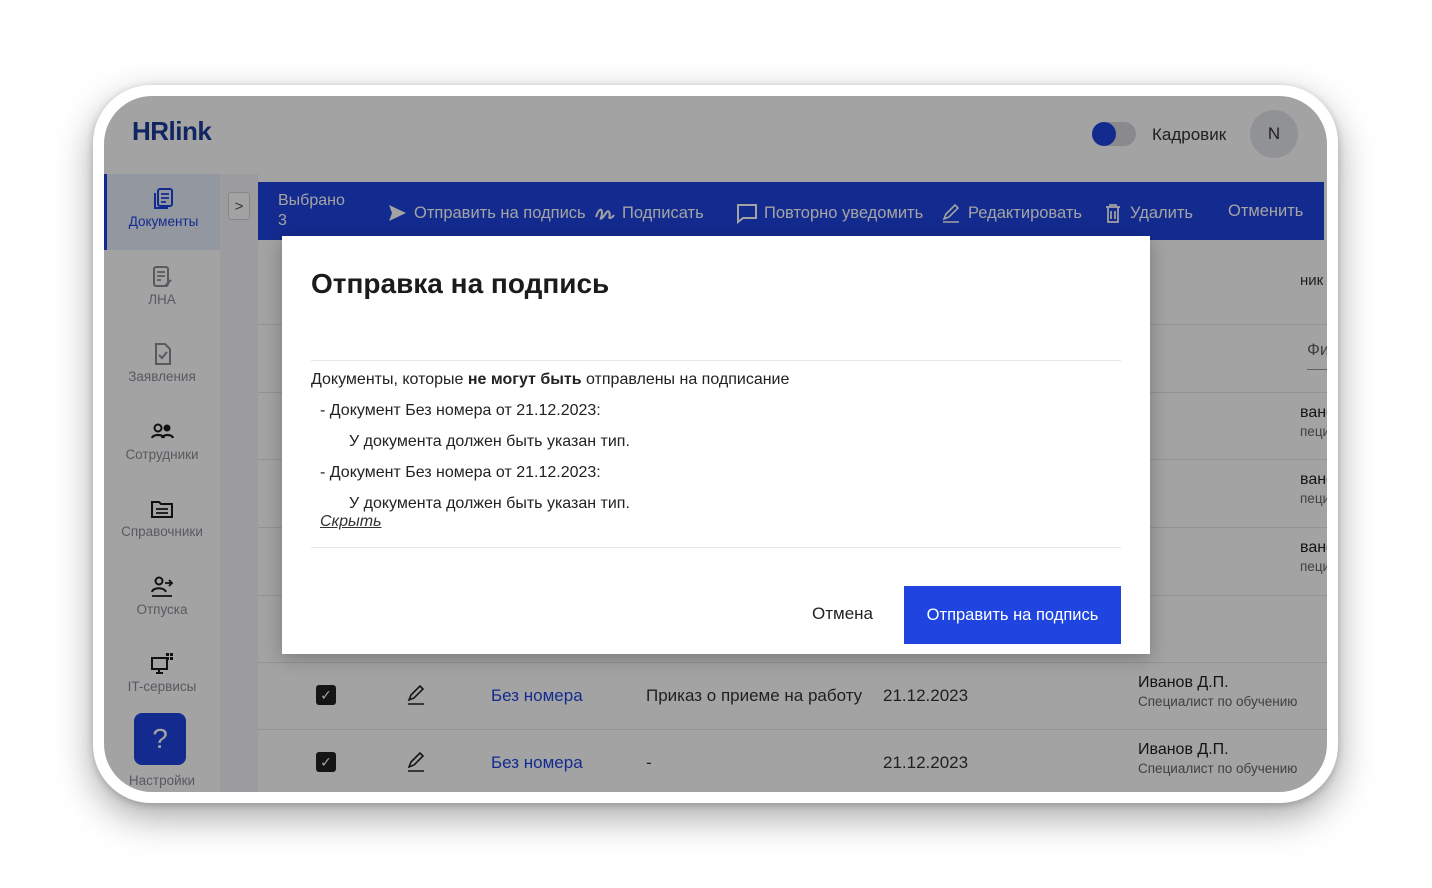 The width and height of the screenshot is (1432, 888). What do you see at coordinates (389, 379) in the screenshot?
I see `intro-prefix: Документы, которые` at bounding box center [389, 379].